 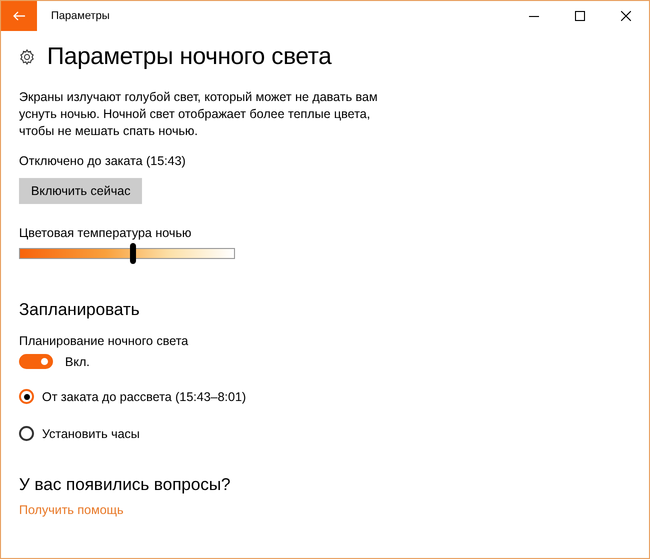 I want to click on toggle-label: Вкл., so click(x=77, y=361).